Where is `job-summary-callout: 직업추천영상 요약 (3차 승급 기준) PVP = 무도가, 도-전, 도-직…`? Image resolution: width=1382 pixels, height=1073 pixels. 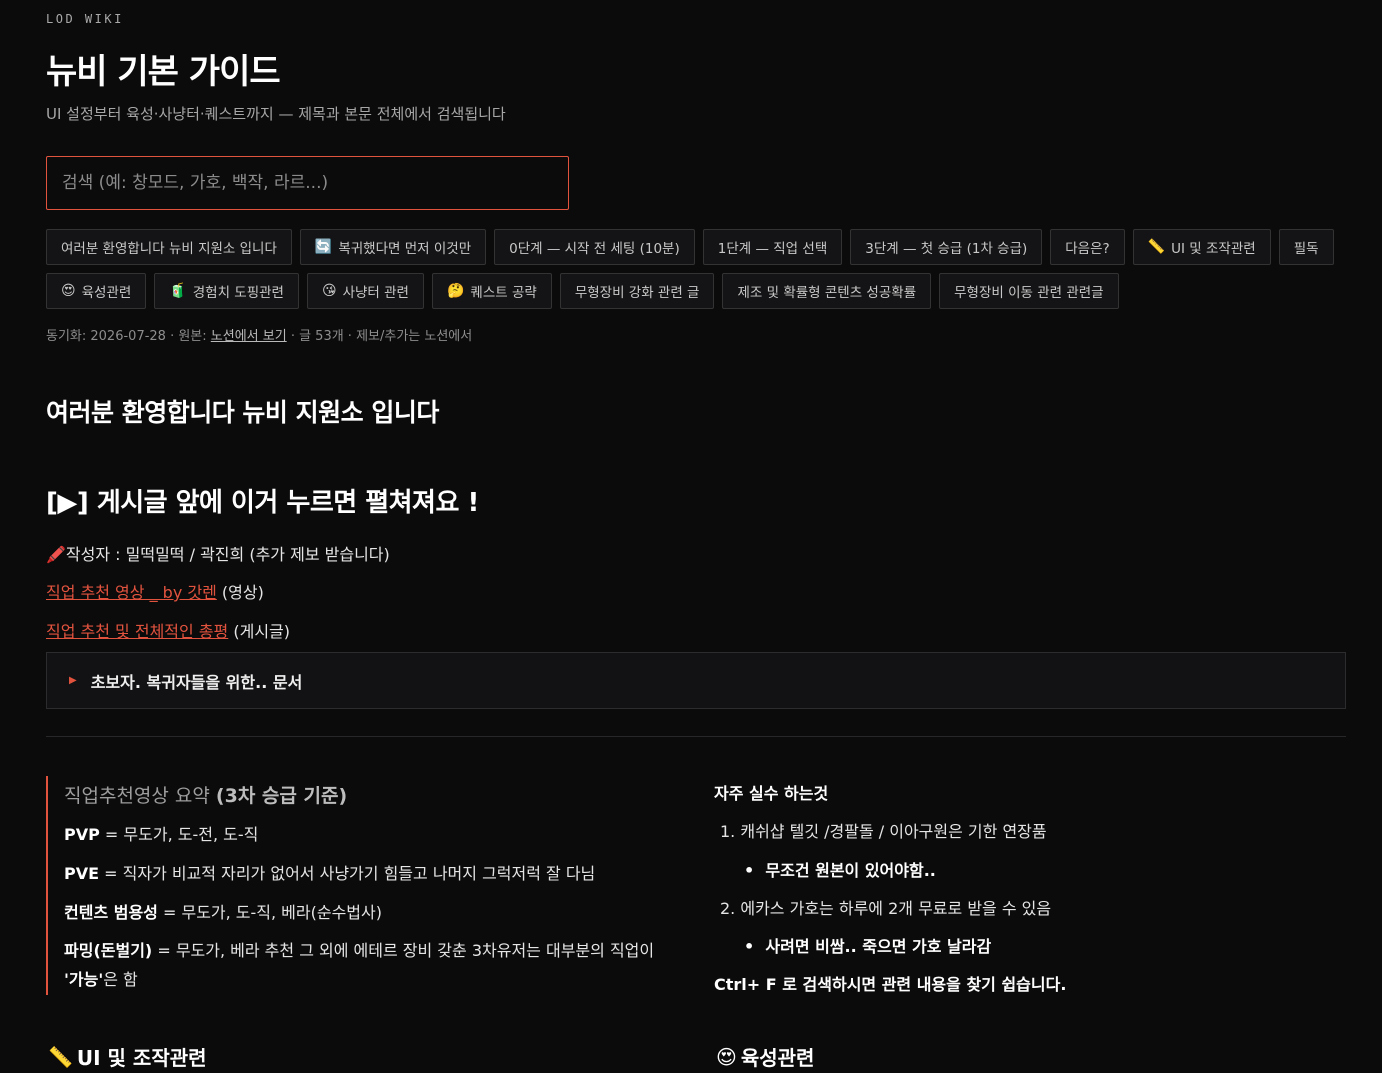 job-summary-callout: 직업추천영상 요약 (3차 승급 기준) PVP = 무도가, 도-전, 도-직… is located at coordinates (366, 885).